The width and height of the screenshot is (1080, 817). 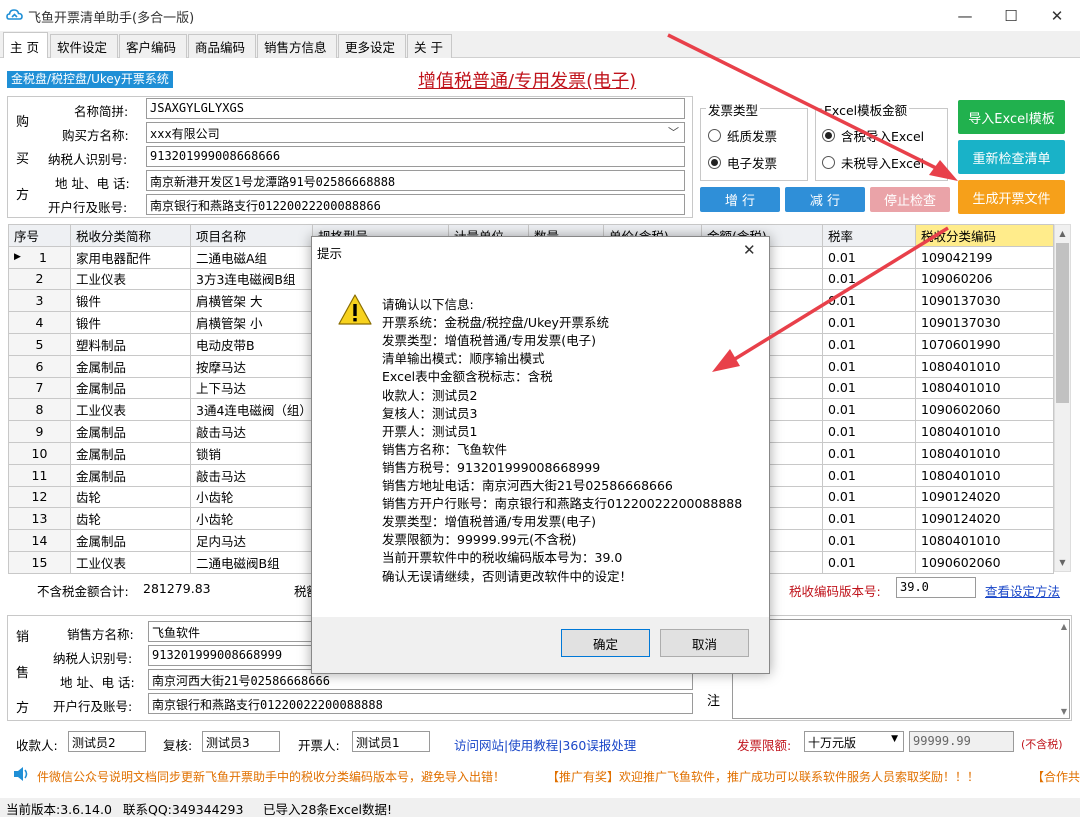 What do you see at coordinates (251, 388) in the screenshot?
I see `item-name-cell: 上下马达` at bounding box center [251, 388].